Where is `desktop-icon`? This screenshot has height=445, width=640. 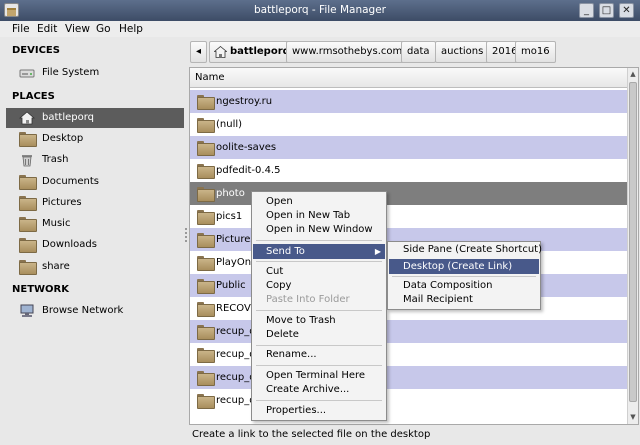
desktop-icon is located at coordinates (28, 139).